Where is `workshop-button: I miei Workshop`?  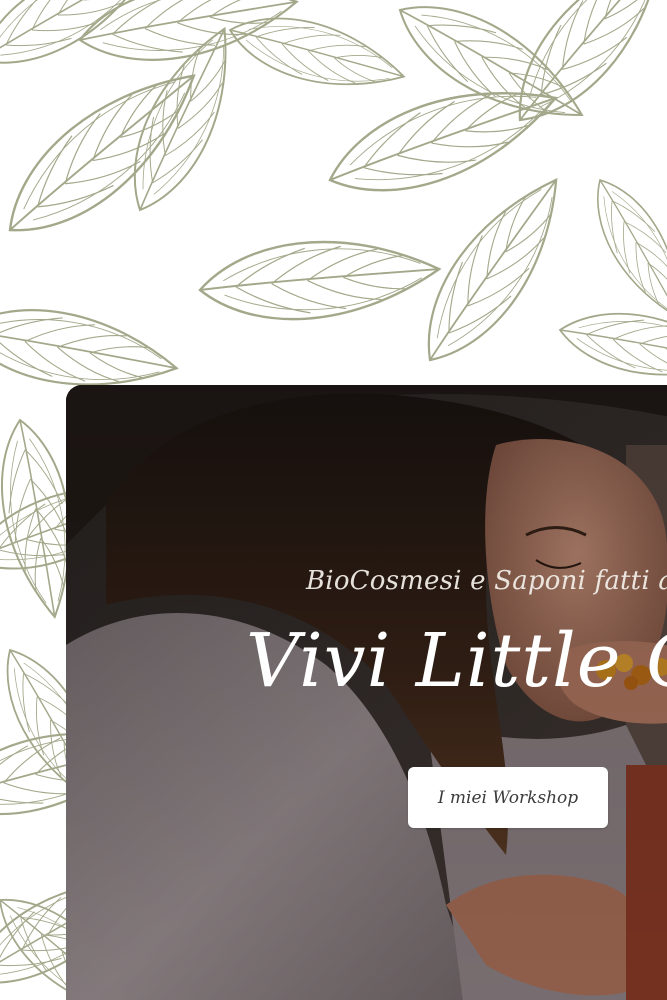 workshop-button: I miei Workshop is located at coordinates (508, 797).